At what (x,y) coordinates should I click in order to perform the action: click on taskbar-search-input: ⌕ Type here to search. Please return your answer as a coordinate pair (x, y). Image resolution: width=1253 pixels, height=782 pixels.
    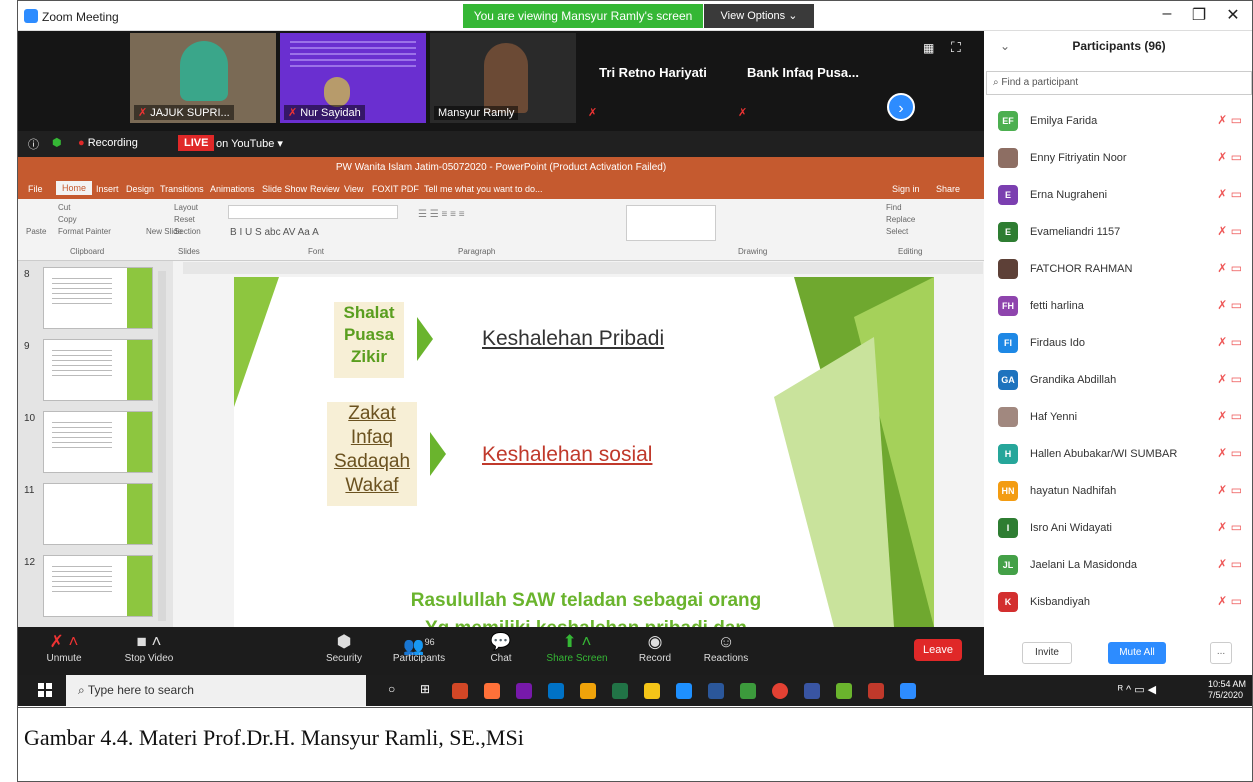
    Looking at the image, I should click on (216, 690).